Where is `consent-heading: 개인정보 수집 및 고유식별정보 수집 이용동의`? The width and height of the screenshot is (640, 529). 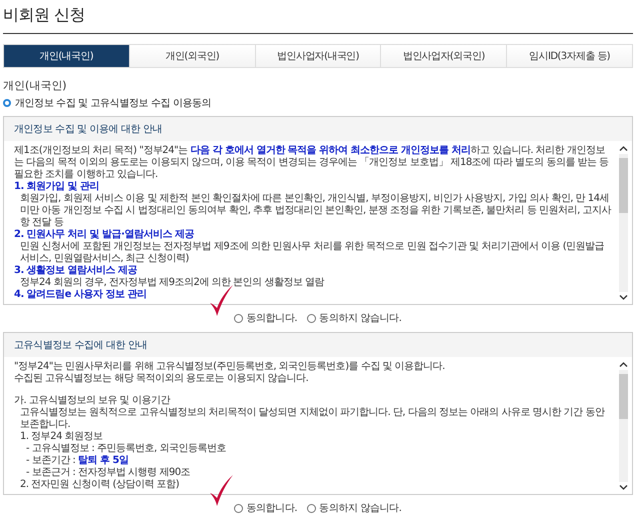
consent-heading: 개인정보 수집 및 고유식별정보 수집 이용동의 is located at coordinates (113, 103).